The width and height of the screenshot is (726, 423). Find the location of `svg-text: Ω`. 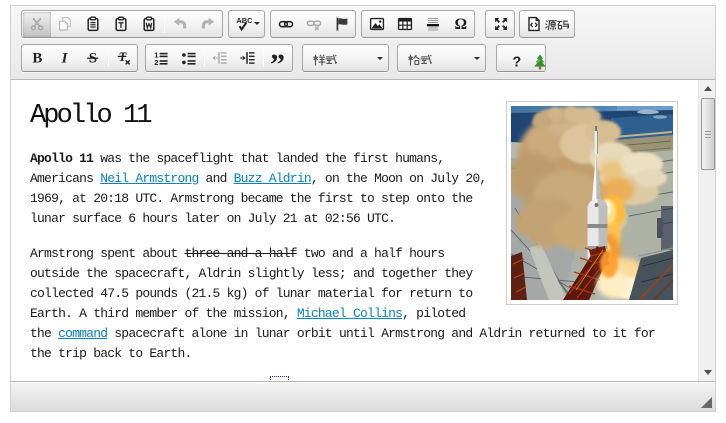

svg-text: Ω is located at coordinates (461, 24).